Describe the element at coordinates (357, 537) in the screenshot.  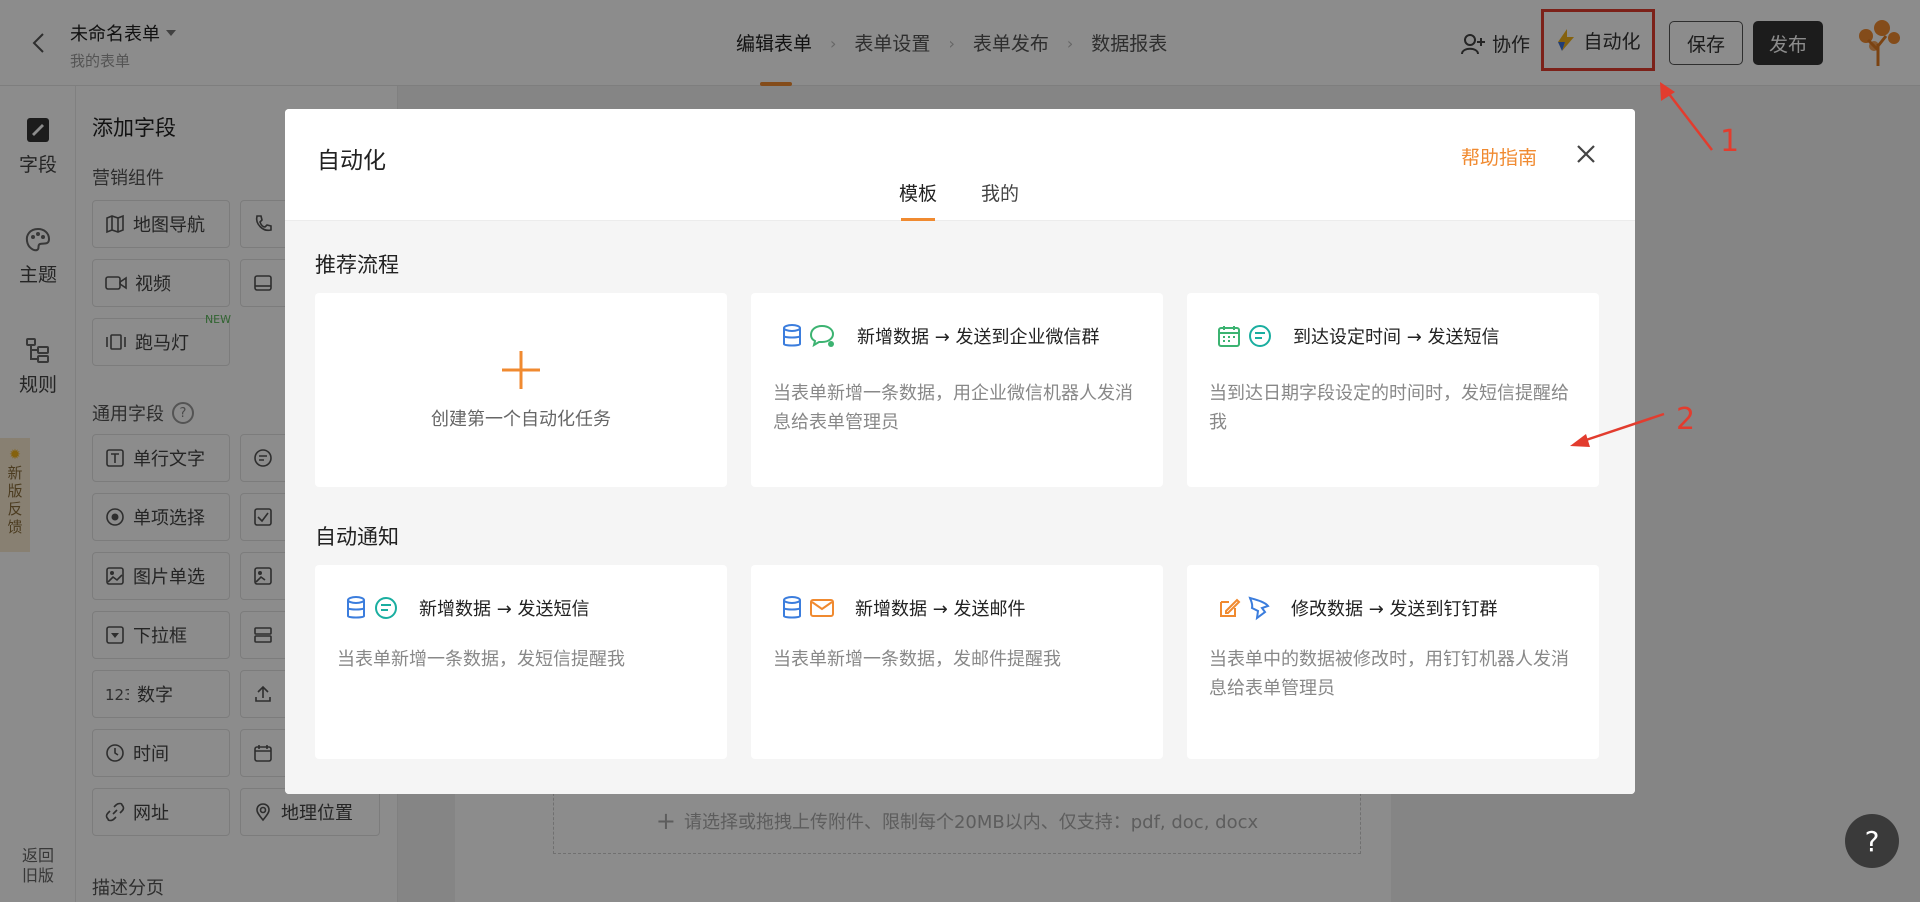
I see `notify-title: 自动通知` at that location.